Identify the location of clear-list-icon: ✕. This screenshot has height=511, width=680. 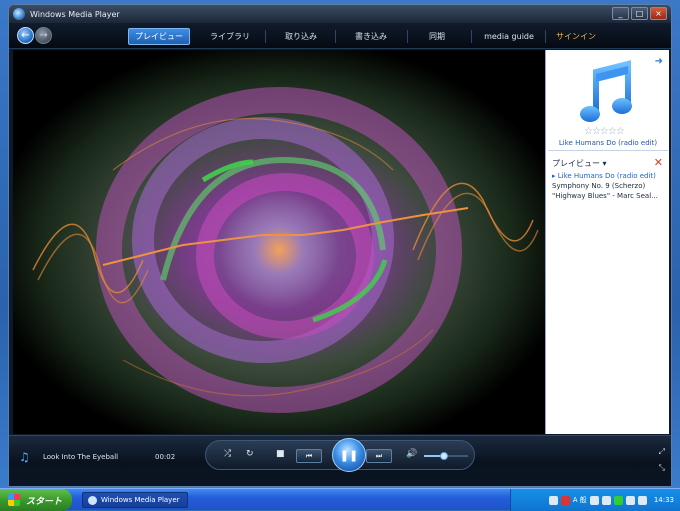
(658, 162).